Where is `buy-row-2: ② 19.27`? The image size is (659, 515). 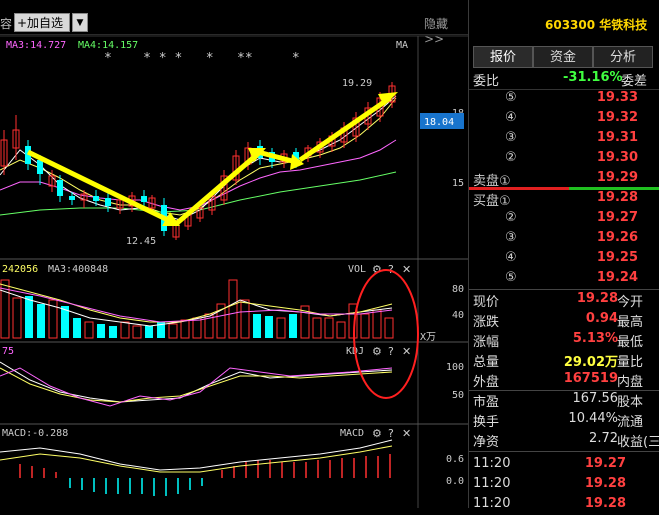 buy-row-2: ② 19.27 is located at coordinates (564, 219).